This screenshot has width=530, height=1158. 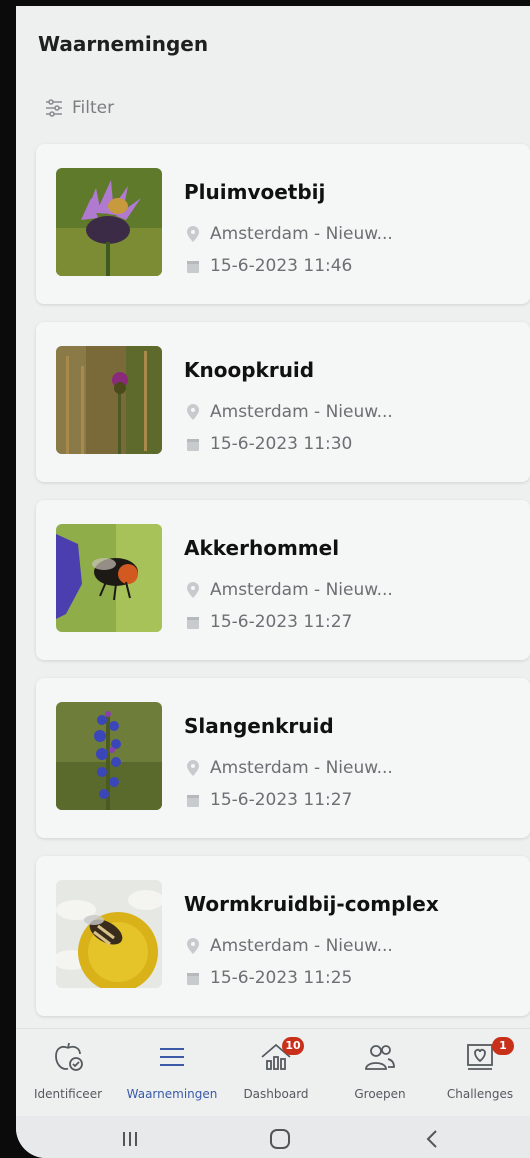 I want to click on nav-label: Groepen, so click(x=380, y=1094).